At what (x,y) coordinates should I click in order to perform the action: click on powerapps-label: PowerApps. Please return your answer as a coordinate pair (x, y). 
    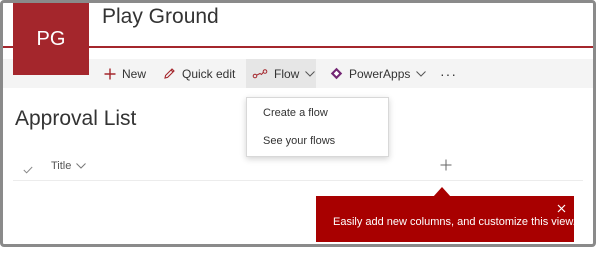
    Looking at the image, I should click on (380, 73).